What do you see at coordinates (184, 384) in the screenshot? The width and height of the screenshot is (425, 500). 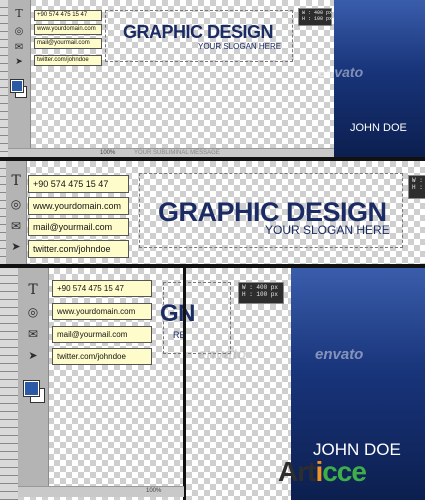 I see `split-divider` at bounding box center [184, 384].